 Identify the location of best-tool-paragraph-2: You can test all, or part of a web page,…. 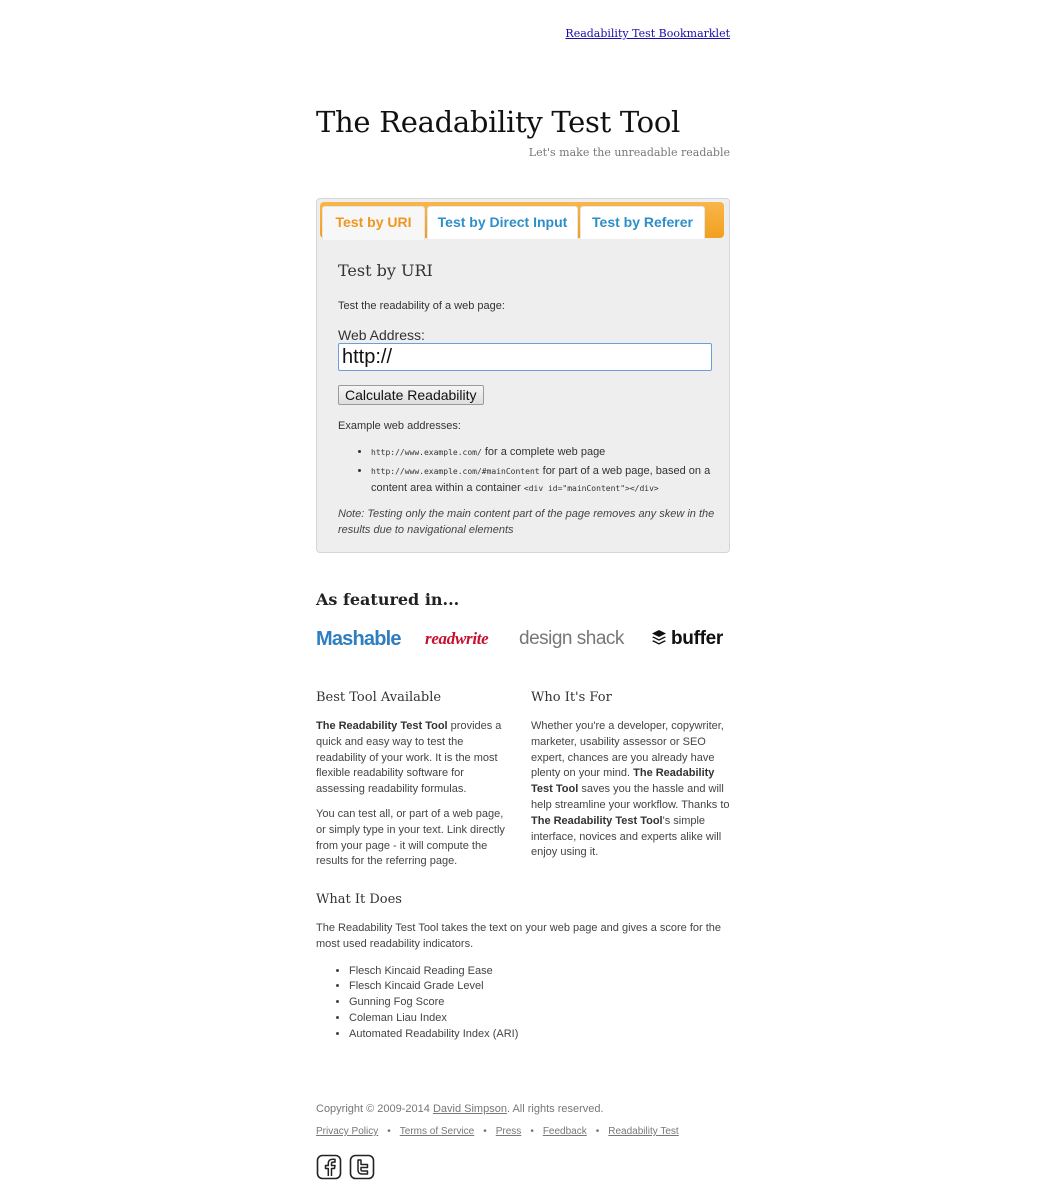
(410, 837).